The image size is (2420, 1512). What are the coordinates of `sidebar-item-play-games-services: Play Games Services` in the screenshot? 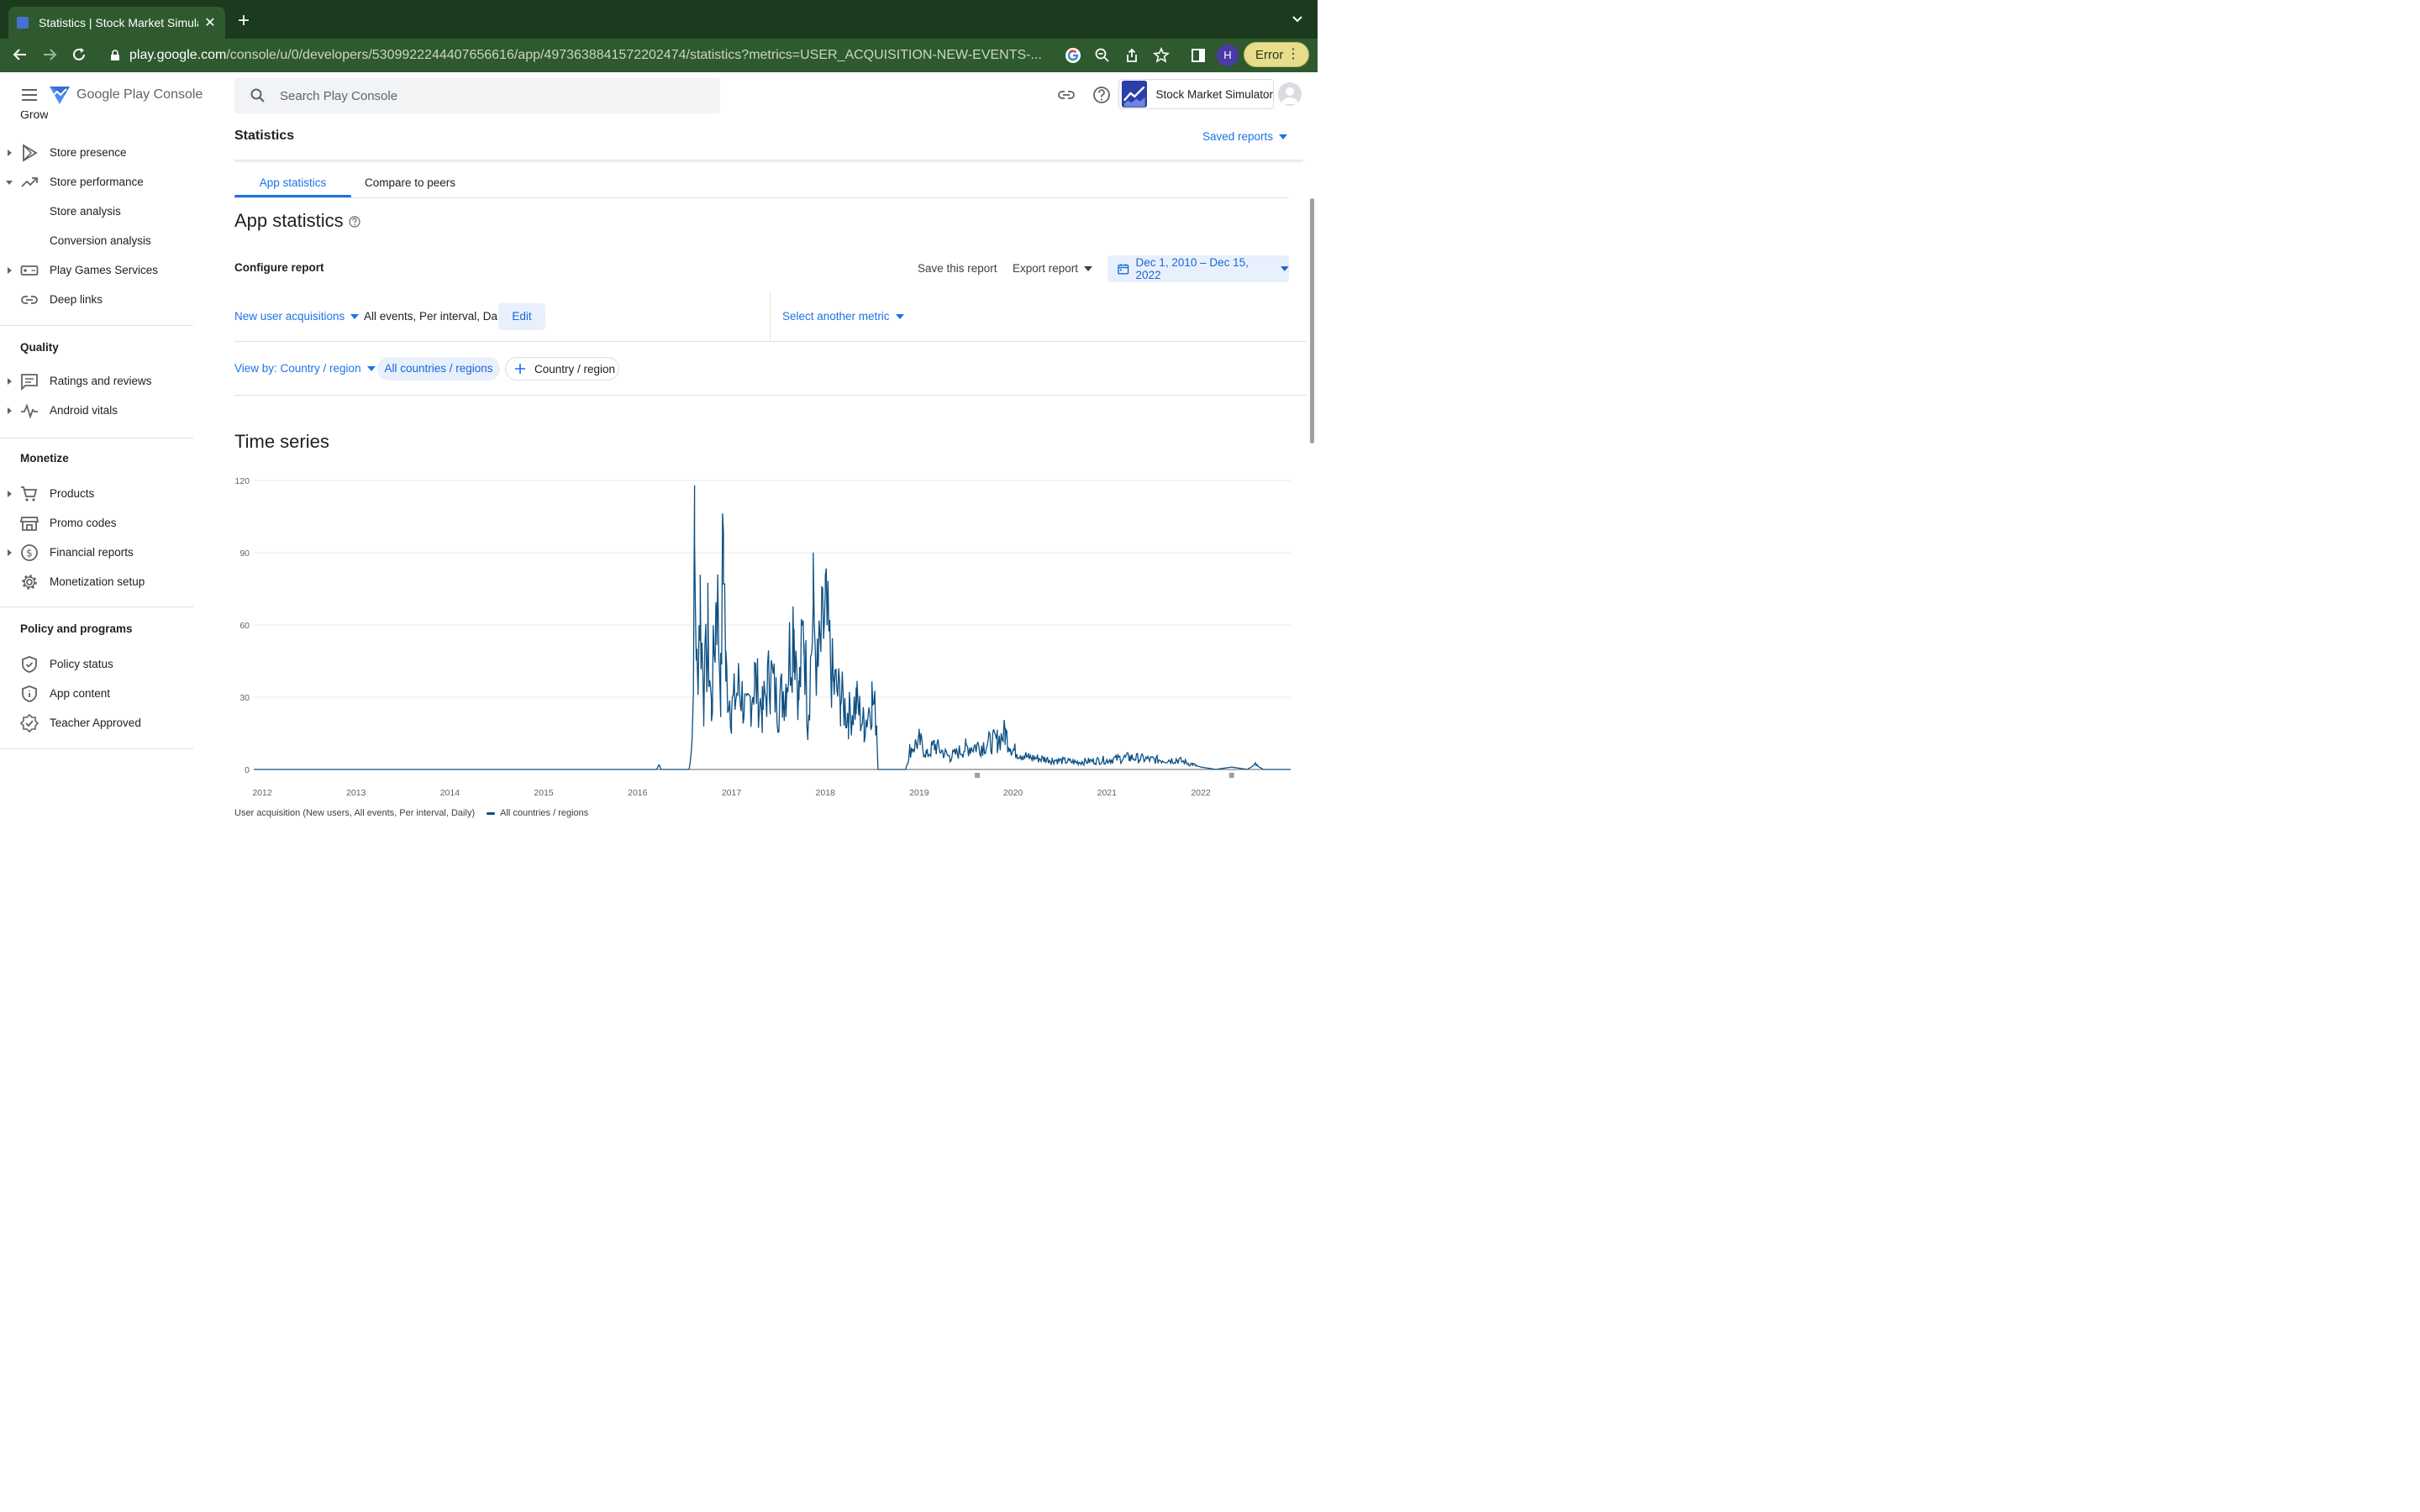 It's located at (97, 270).